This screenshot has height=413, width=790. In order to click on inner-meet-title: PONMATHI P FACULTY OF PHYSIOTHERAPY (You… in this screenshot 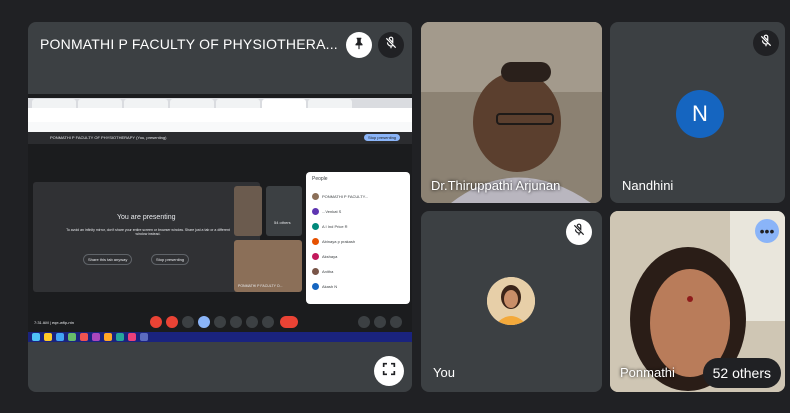, I will do `click(108, 137)`.